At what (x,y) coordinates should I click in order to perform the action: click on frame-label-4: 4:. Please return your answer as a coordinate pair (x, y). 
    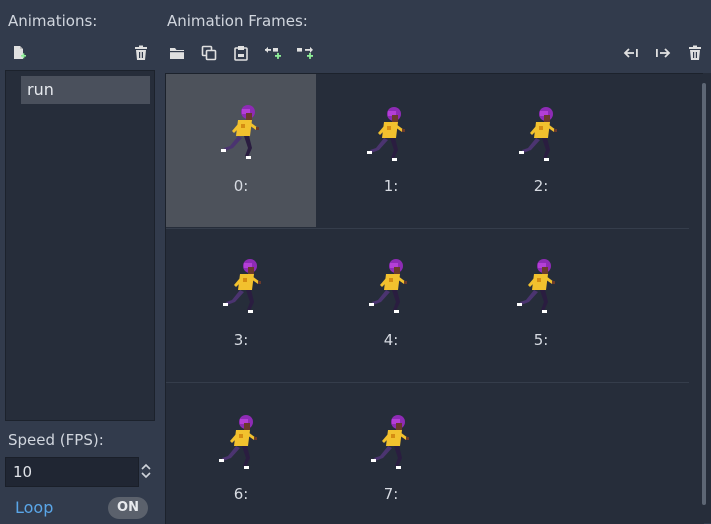
    Looking at the image, I should click on (391, 340).